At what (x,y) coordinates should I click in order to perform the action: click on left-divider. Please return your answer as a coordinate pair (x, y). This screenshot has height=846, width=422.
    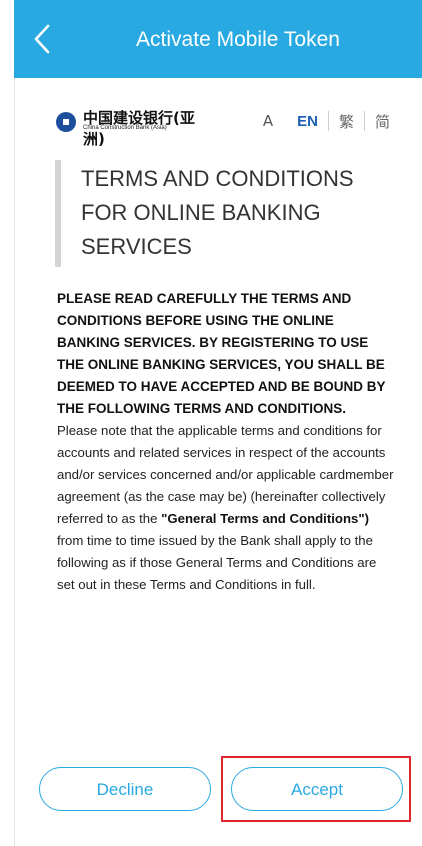
    Looking at the image, I should click on (14, 462).